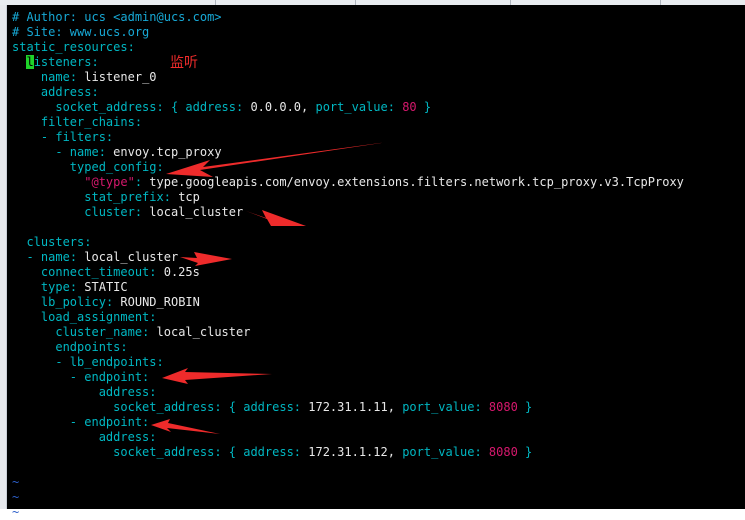  I want to click on value-listener-name: listener_0, so click(120, 77).